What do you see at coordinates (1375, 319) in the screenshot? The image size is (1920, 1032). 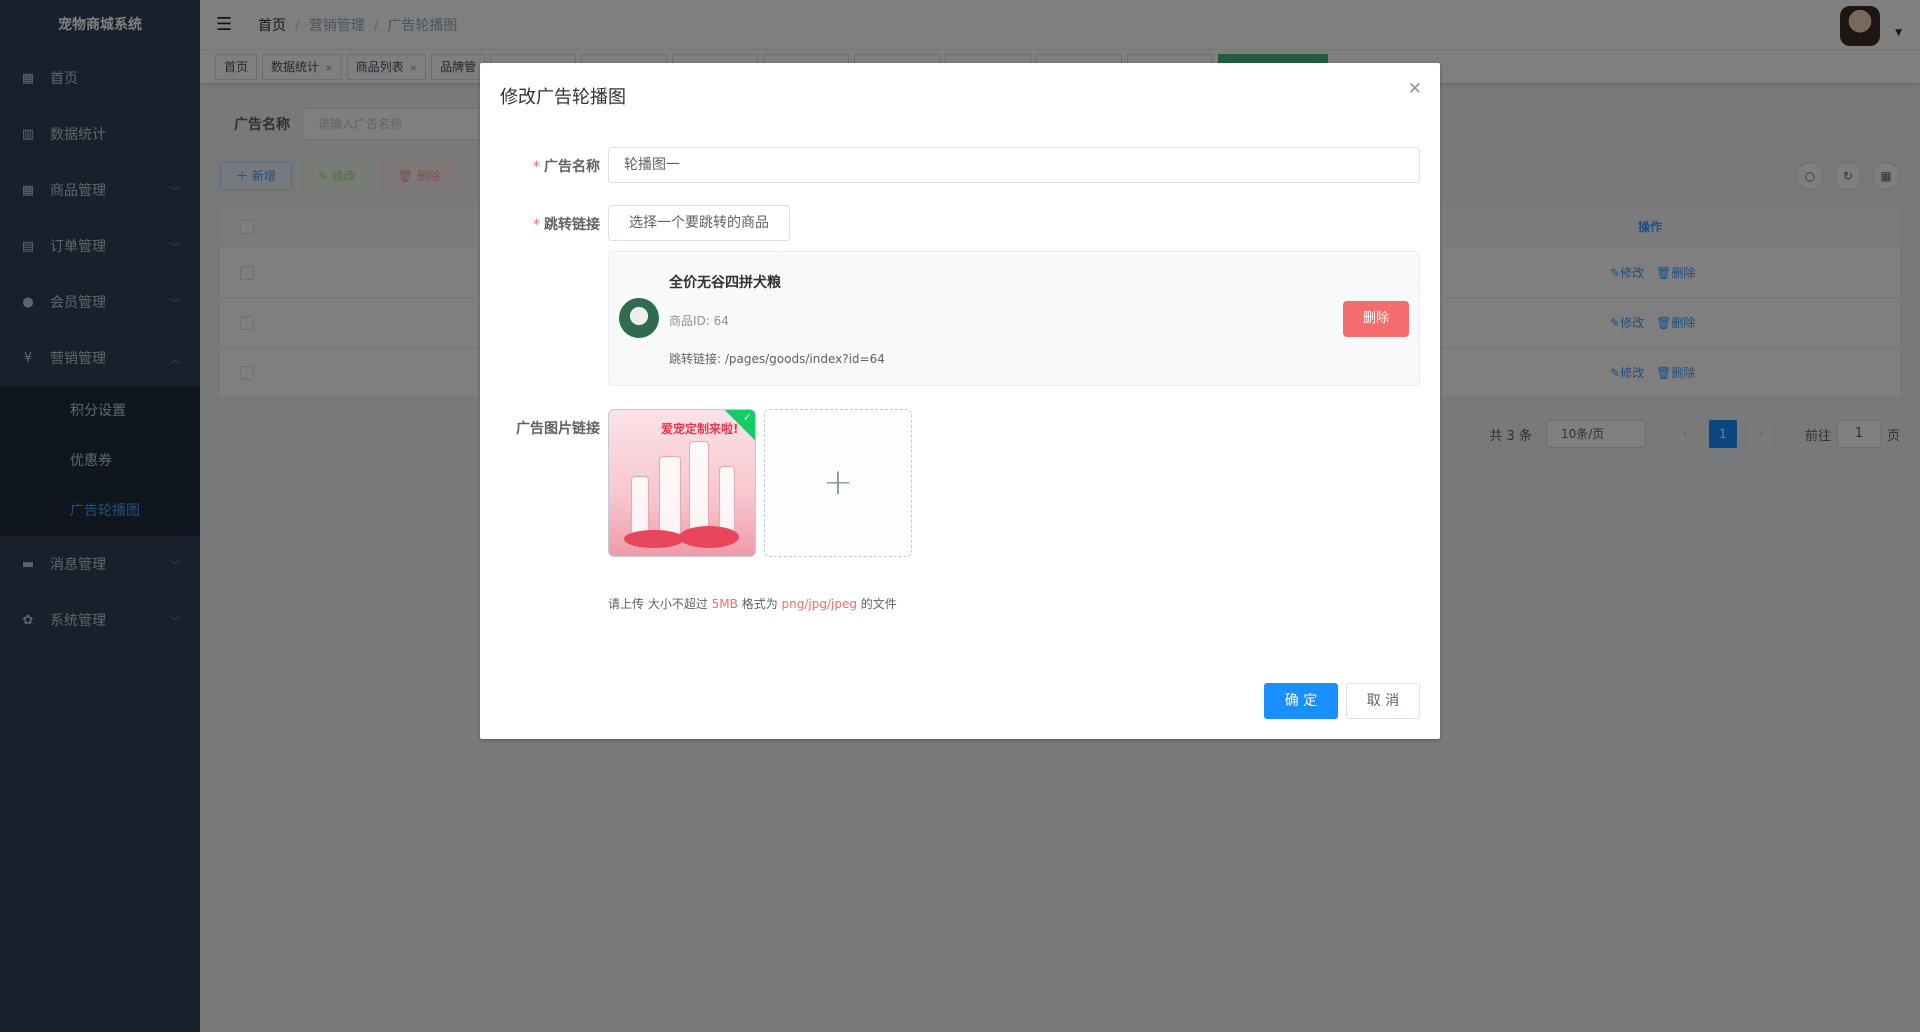 I see `remove-goods-button: 删除` at bounding box center [1375, 319].